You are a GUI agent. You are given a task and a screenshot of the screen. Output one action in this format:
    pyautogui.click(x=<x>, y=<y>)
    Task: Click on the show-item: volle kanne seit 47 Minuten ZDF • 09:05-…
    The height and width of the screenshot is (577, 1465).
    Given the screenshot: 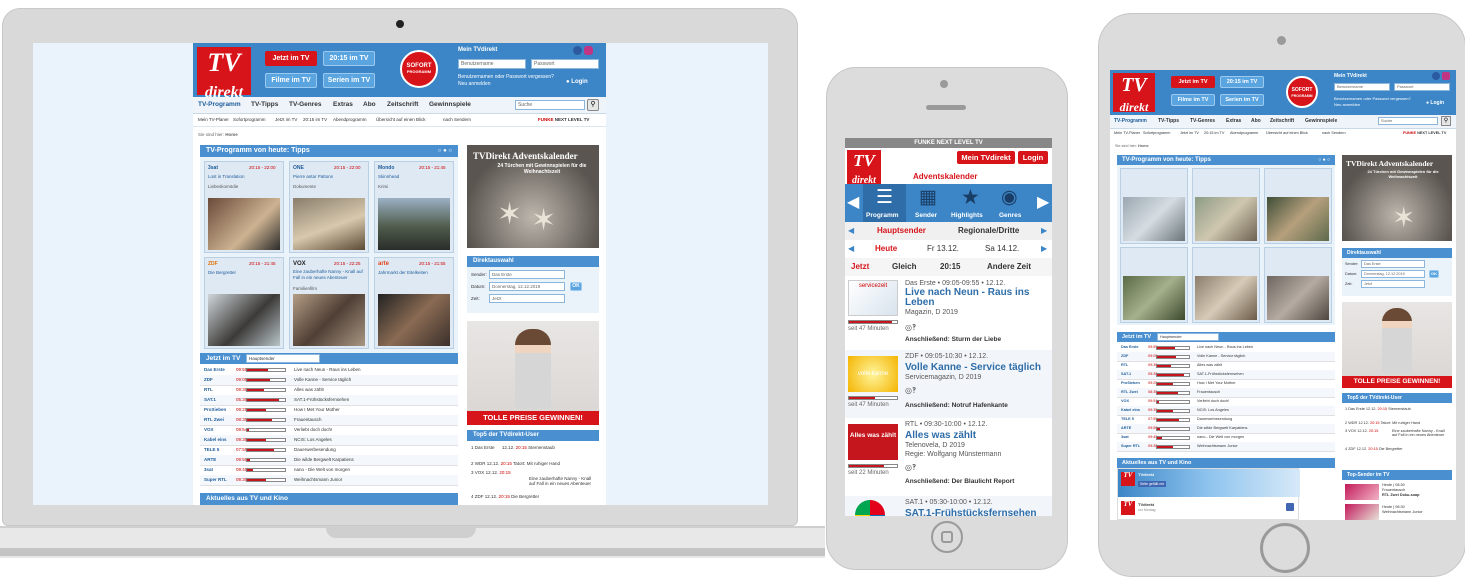 What is the action you would take?
    pyautogui.click(x=948, y=384)
    